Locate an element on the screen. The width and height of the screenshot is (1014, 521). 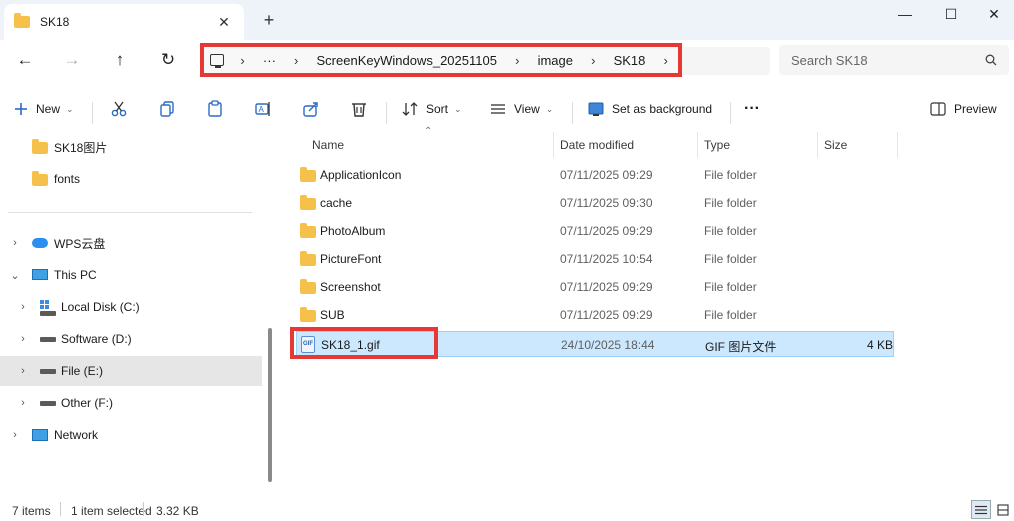
file-date: 07/11/2025 09:29 is located at coordinates (606, 231).